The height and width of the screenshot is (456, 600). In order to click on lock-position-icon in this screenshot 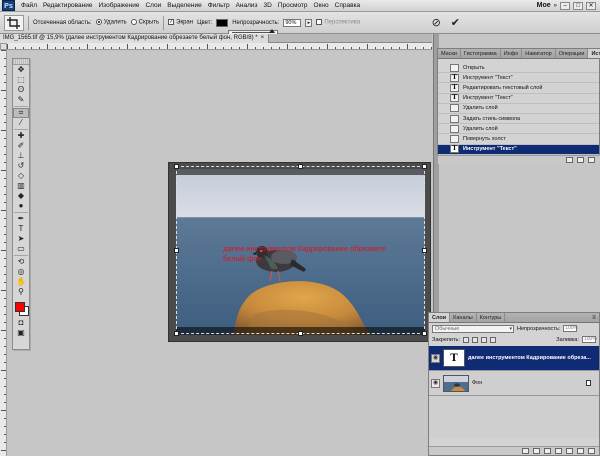, I will do `click(483, 339)`.